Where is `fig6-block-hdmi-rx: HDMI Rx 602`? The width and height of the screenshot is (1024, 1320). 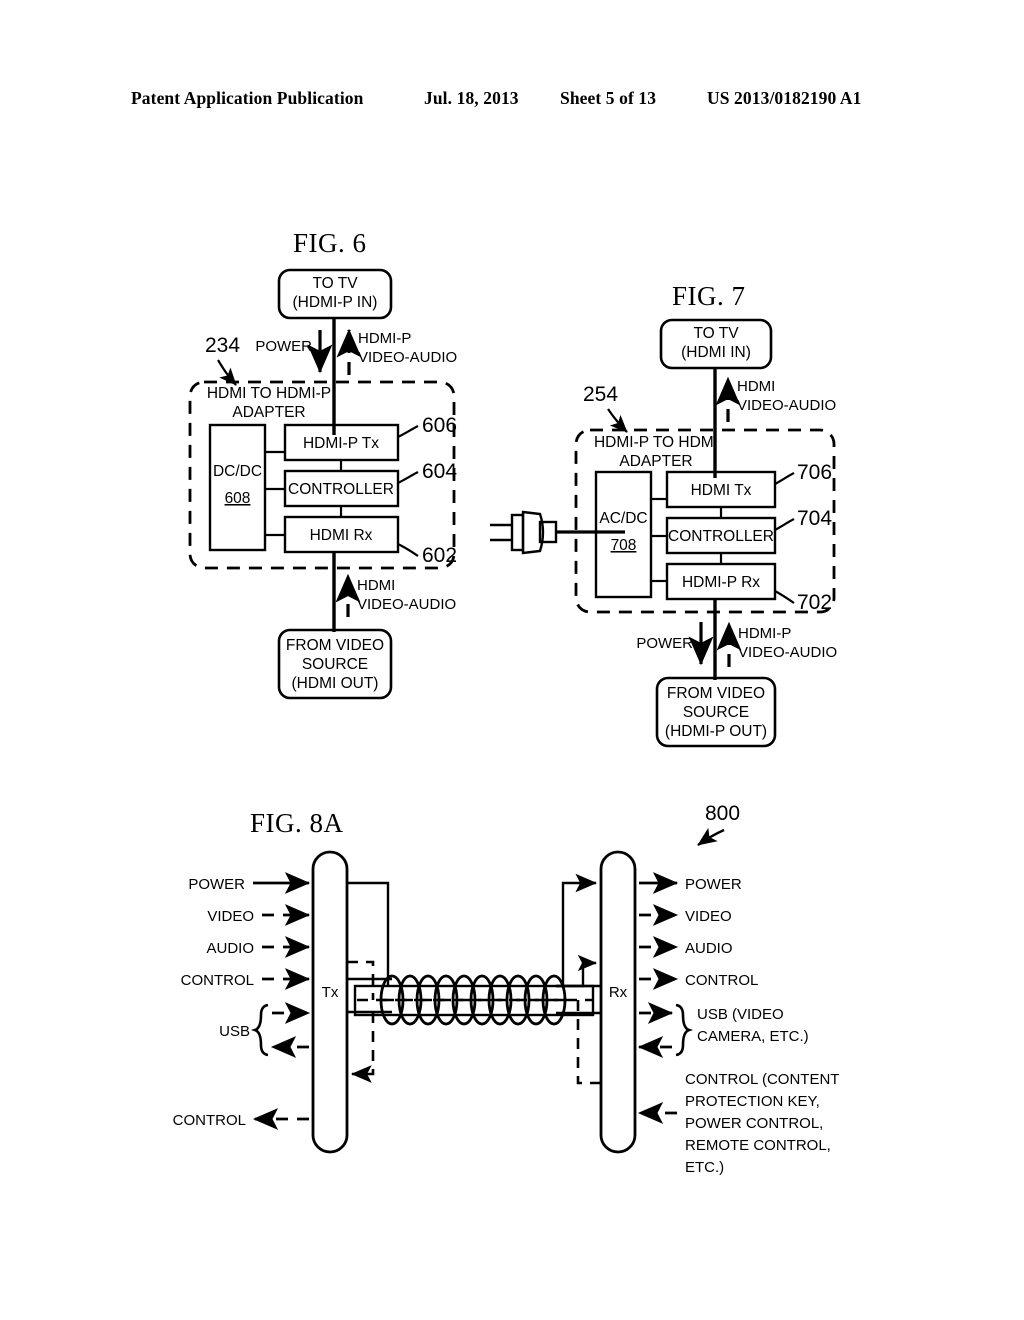 fig6-block-hdmi-rx: HDMI Rx 602 is located at coordinates (370, 541).